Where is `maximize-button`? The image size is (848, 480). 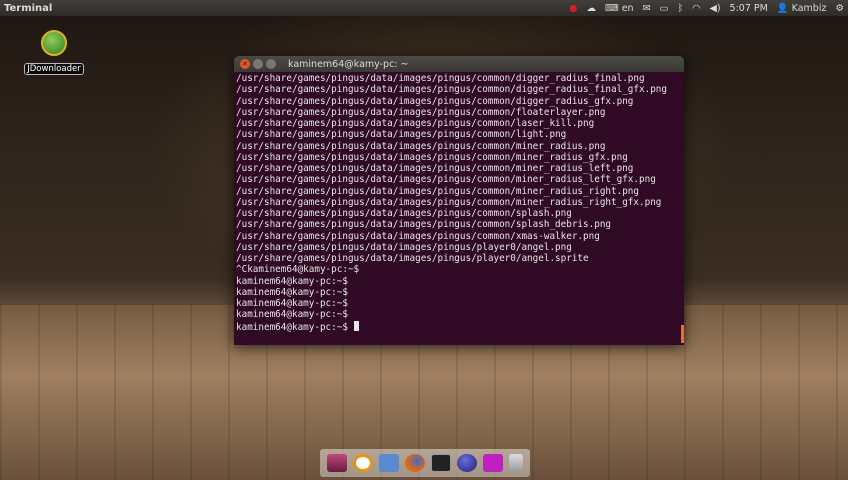
maximize-button is located at coordinates (271, 64).